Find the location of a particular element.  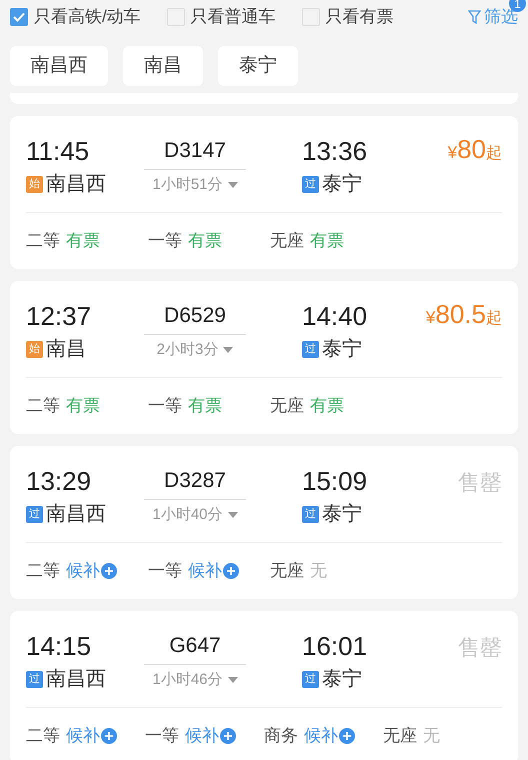

departure-time: 14:15 is located at coordinates (59, 646).